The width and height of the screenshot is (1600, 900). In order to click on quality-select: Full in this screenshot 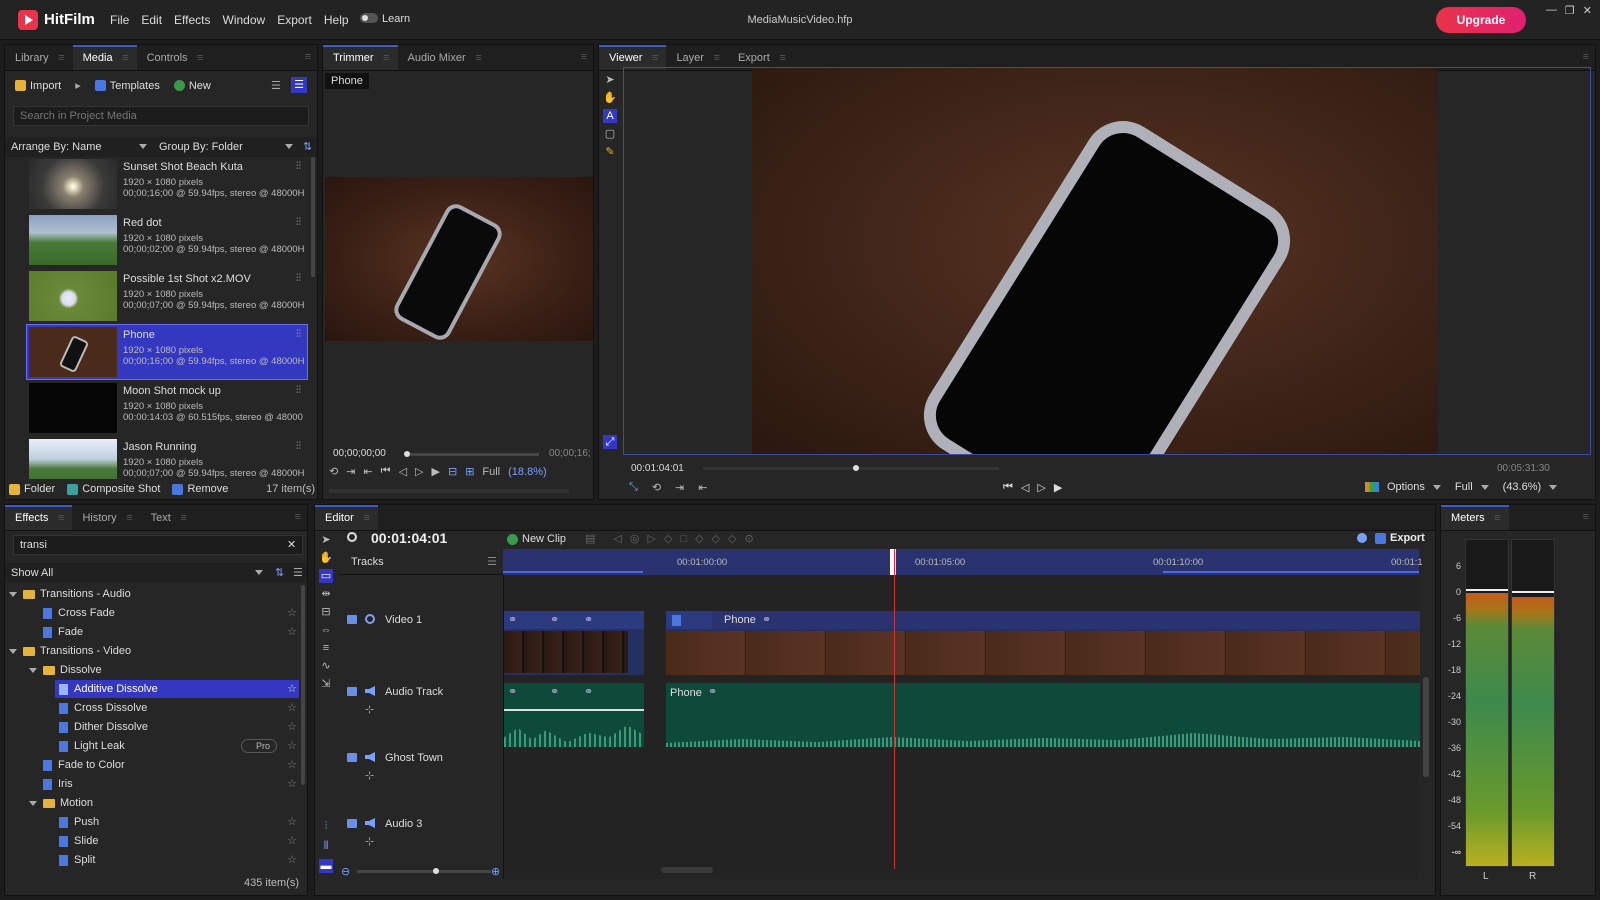, I will do `click(1464, 487)`.